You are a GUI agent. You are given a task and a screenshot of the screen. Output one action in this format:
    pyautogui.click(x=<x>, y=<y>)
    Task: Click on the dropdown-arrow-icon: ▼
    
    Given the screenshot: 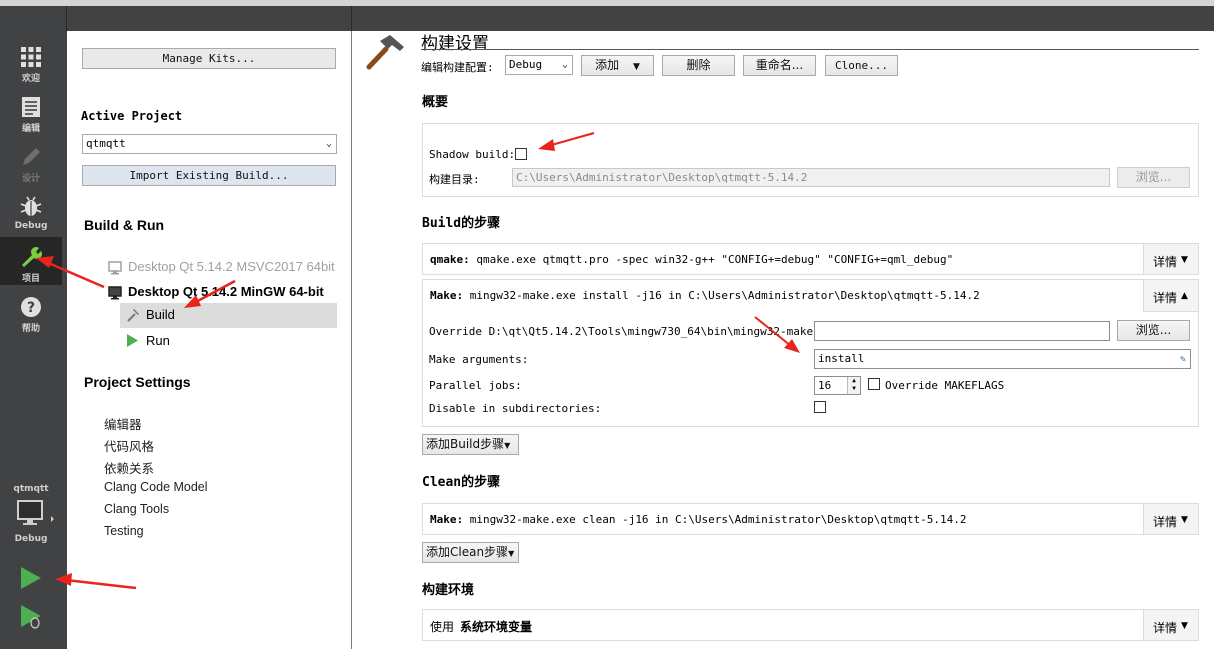 What is the action you would take?
    pyautogui.click(x=507, y=445)
    